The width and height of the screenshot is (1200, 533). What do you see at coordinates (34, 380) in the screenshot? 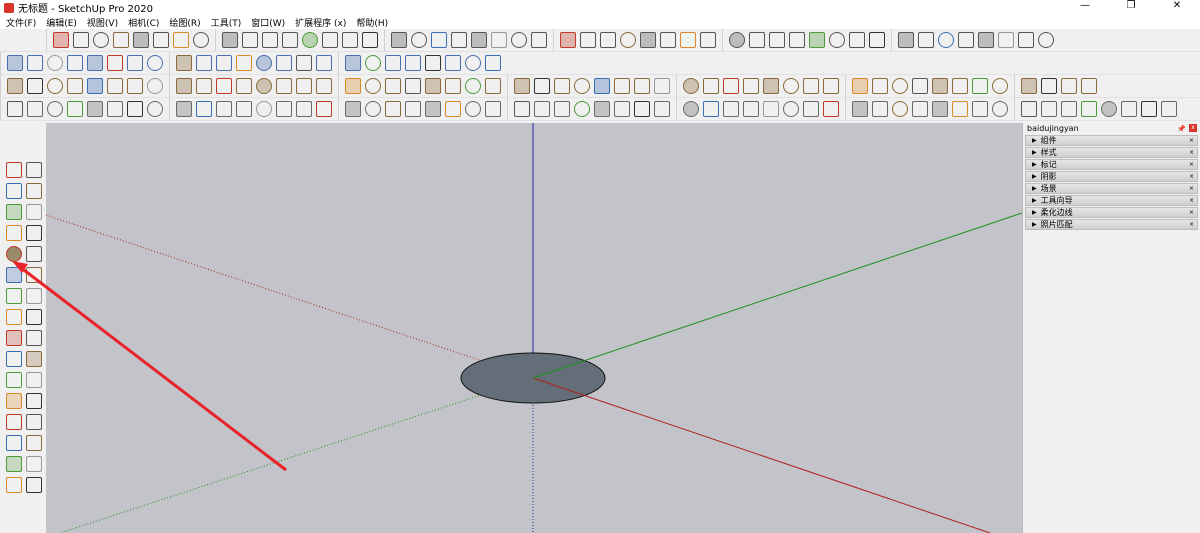
I see `text-icon` at bounding box center [34, 380].